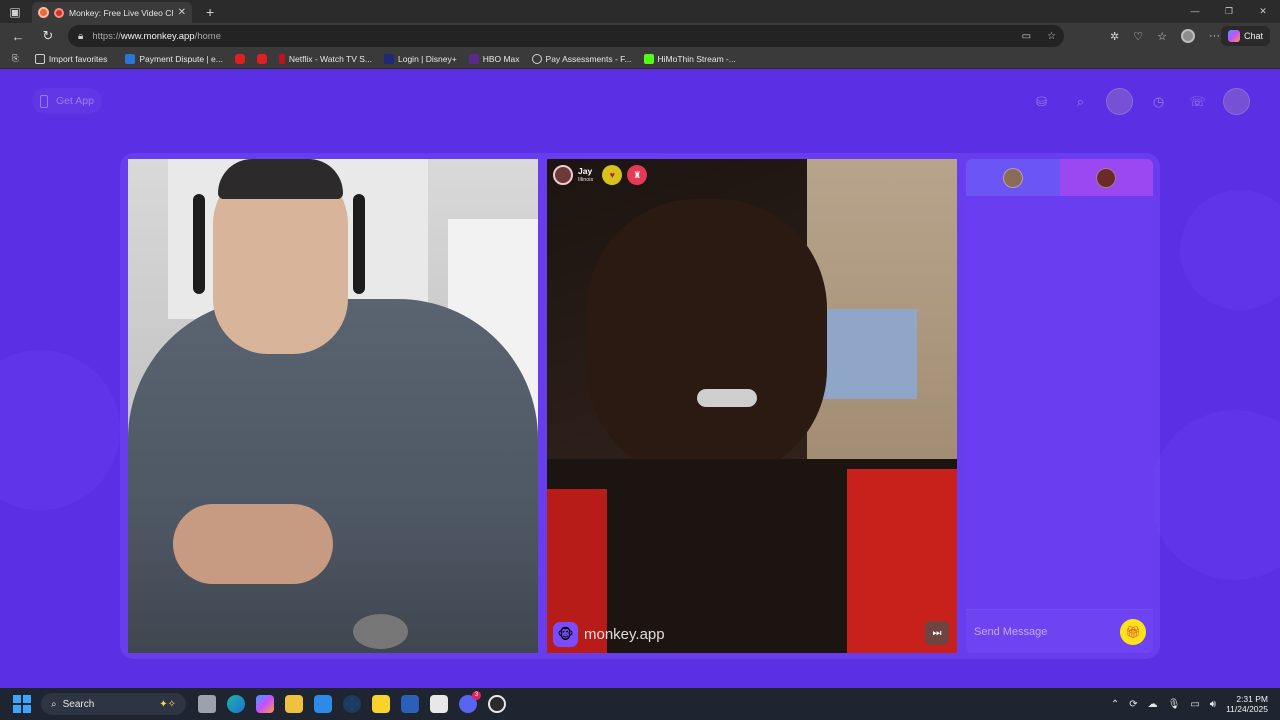  What do you see at coordinates (1214, 36) in the screenshot?
I see `more-menu-icon: ···` at bounding box center [1214, 36].